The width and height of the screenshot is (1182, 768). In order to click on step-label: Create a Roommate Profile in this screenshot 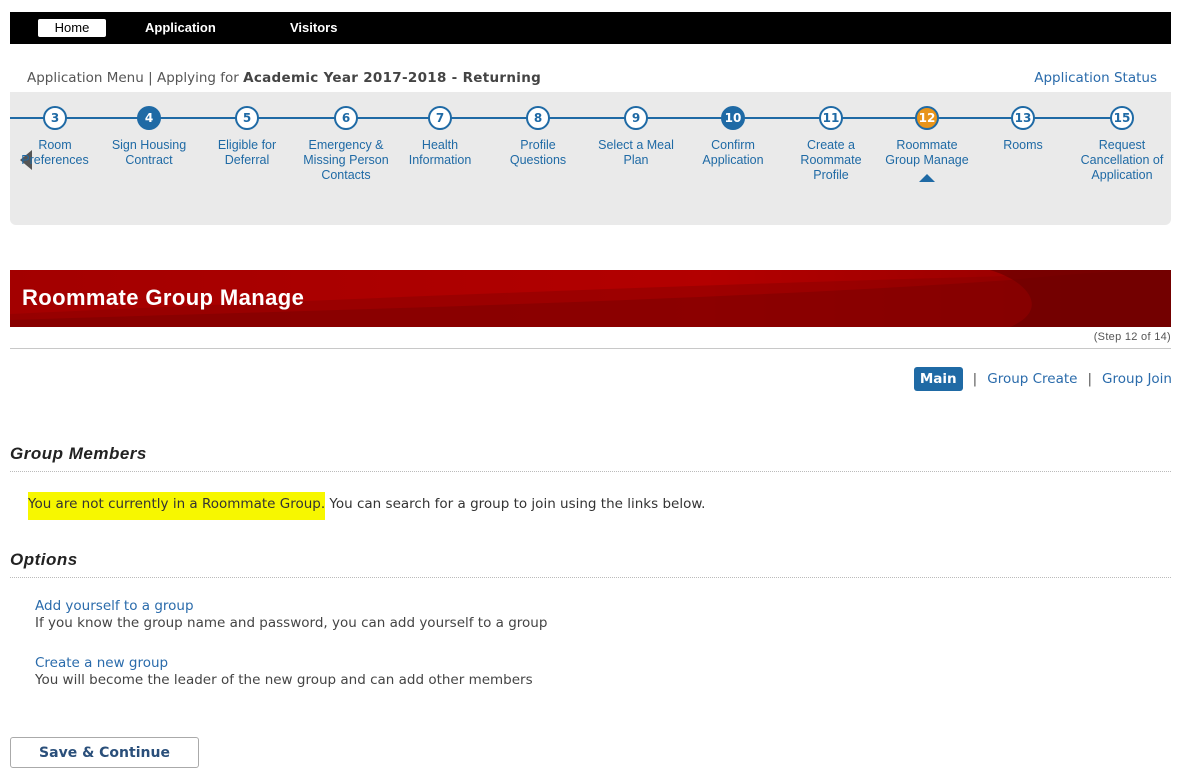, I will do `click(831, 160)`.